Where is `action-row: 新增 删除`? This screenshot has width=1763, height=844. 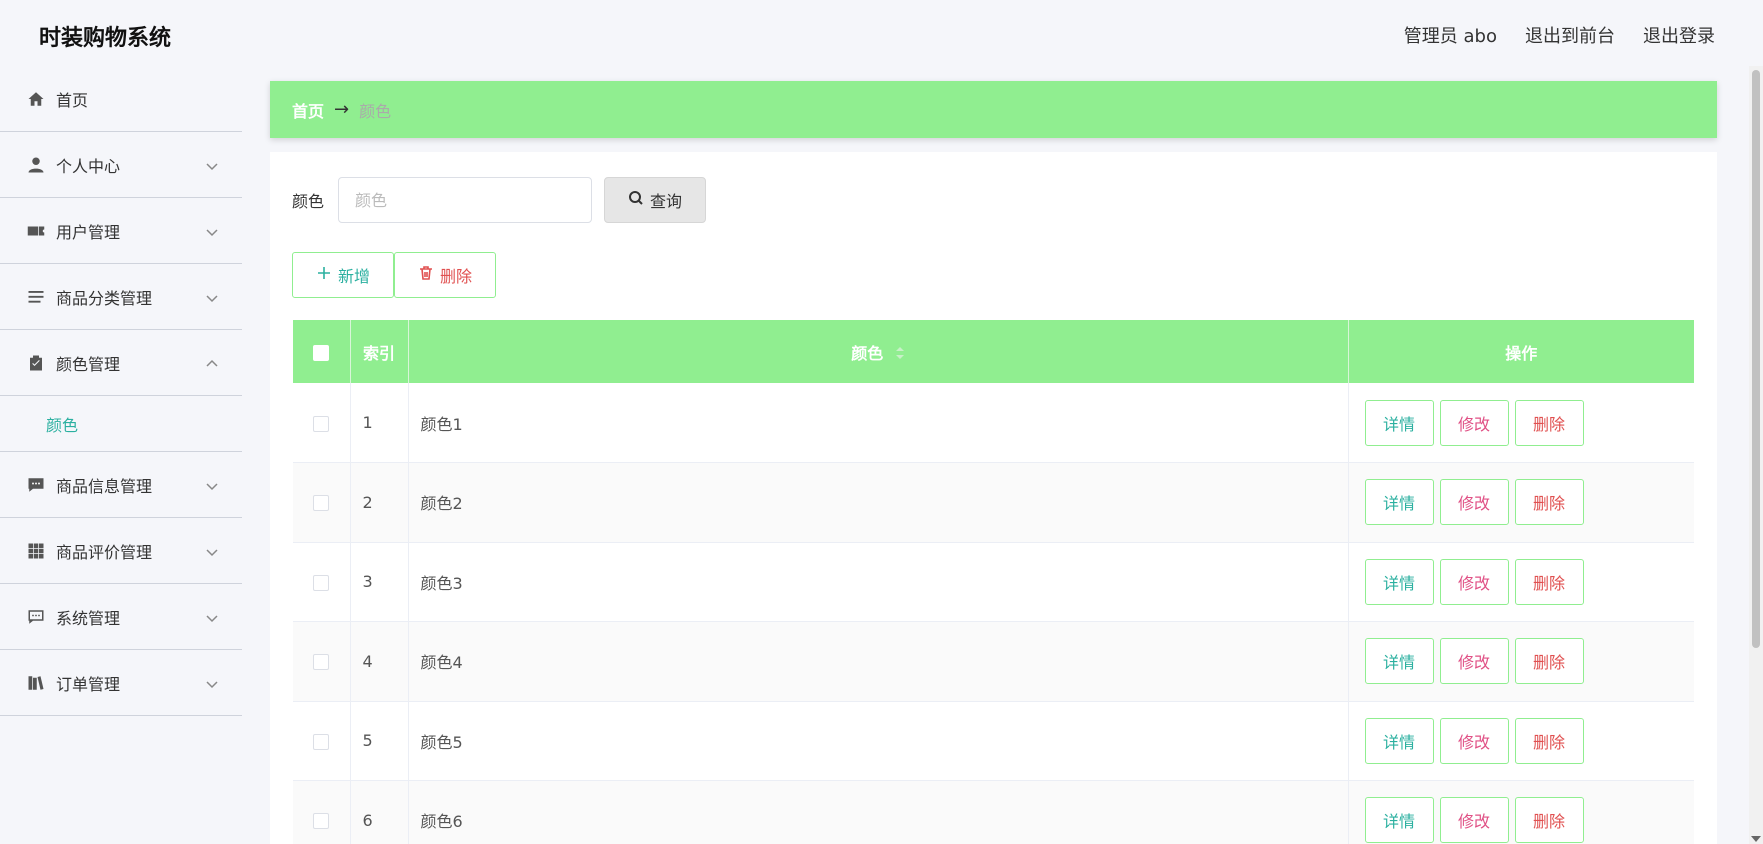
action-row: 新增 删除 is located at coordinates (394, 275).